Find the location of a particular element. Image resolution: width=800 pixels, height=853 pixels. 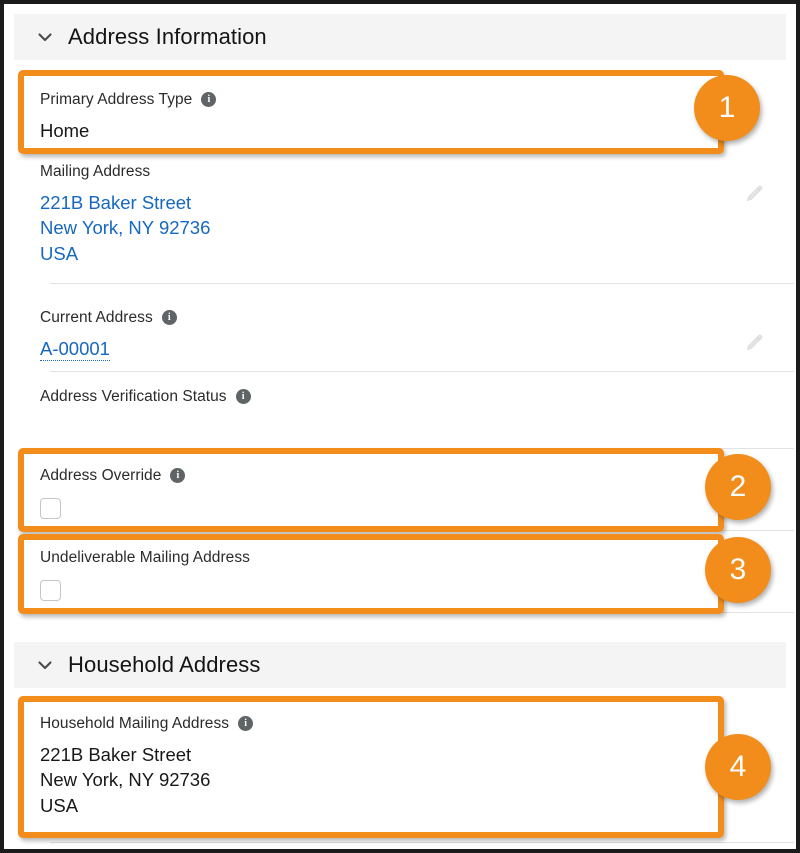

callout-badge-1: 1 is located at coordinates (727, 108).